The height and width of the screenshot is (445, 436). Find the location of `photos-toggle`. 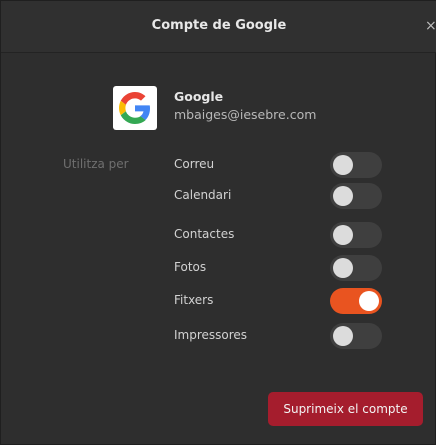

photos-toggle is located at coordinates (356, 268).